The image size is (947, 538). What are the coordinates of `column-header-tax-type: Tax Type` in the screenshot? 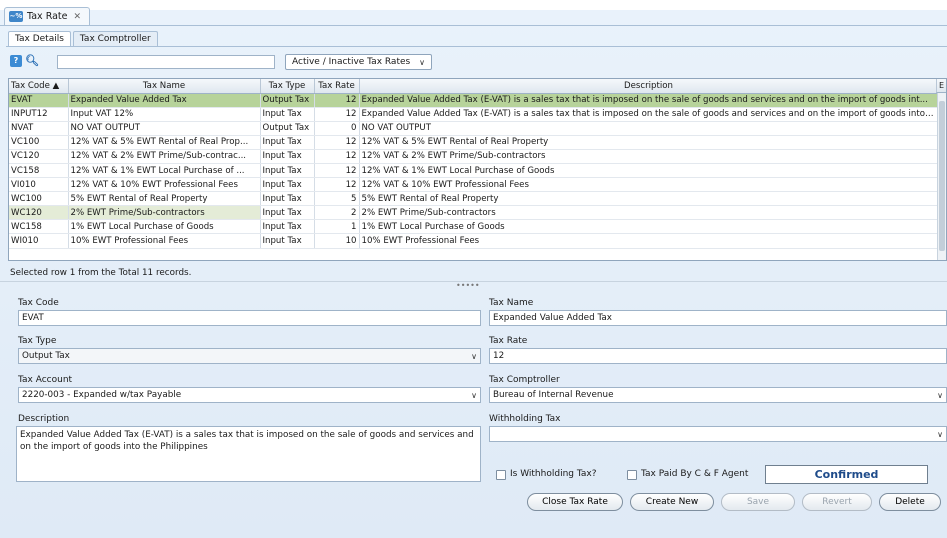 It's located at (287, 86).